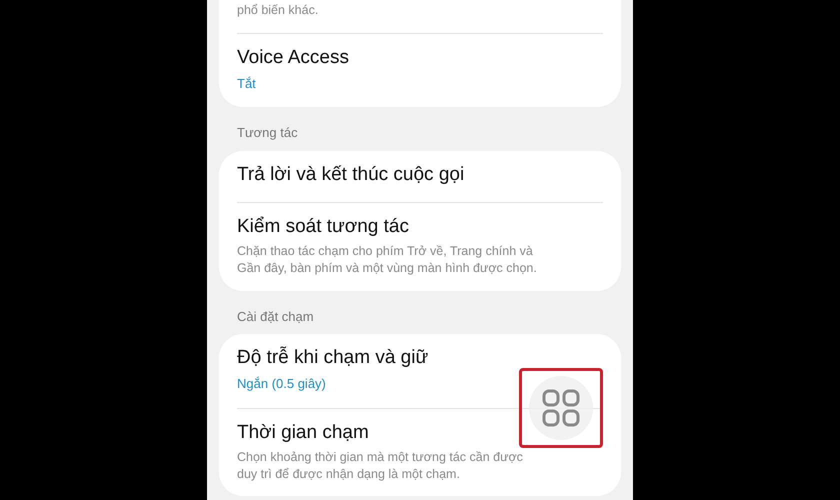 The height and width of the screenshot is (500, 840). What do you see at coordinates (267, 133) in the screenshot?
I see `section-header: Tương tác` at bounding box center [267, 133].